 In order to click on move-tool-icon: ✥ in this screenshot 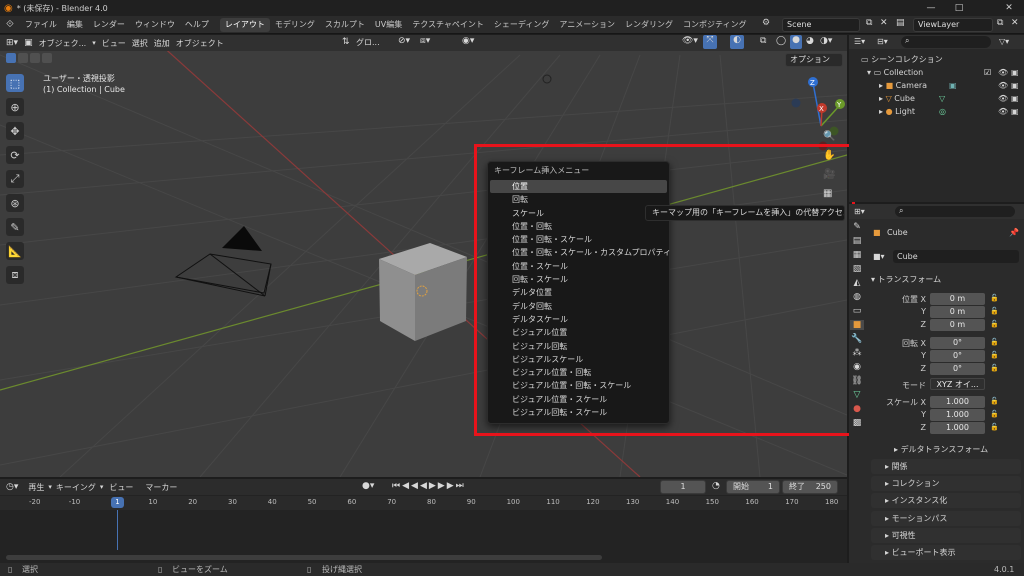, I will do `click(15, 131)`.